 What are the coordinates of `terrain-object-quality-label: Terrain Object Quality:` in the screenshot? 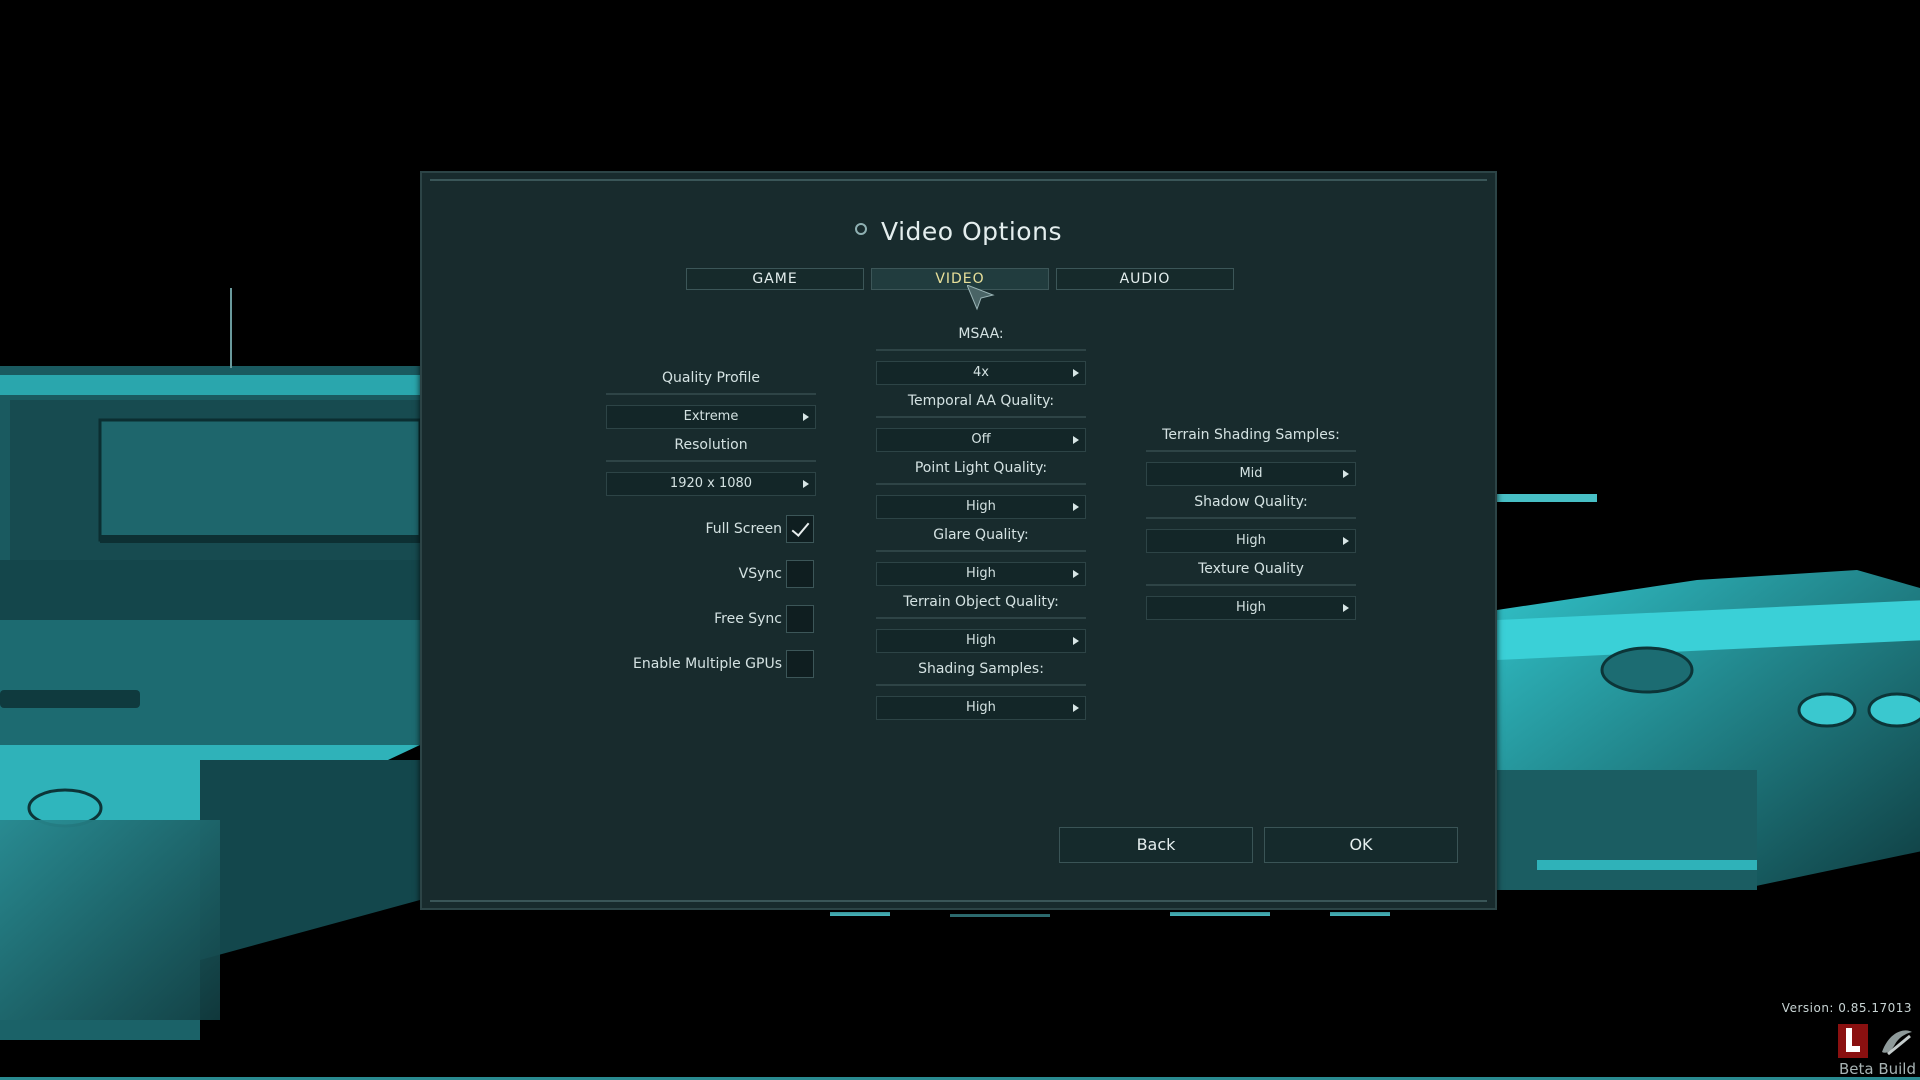 It's located at (981, 606).